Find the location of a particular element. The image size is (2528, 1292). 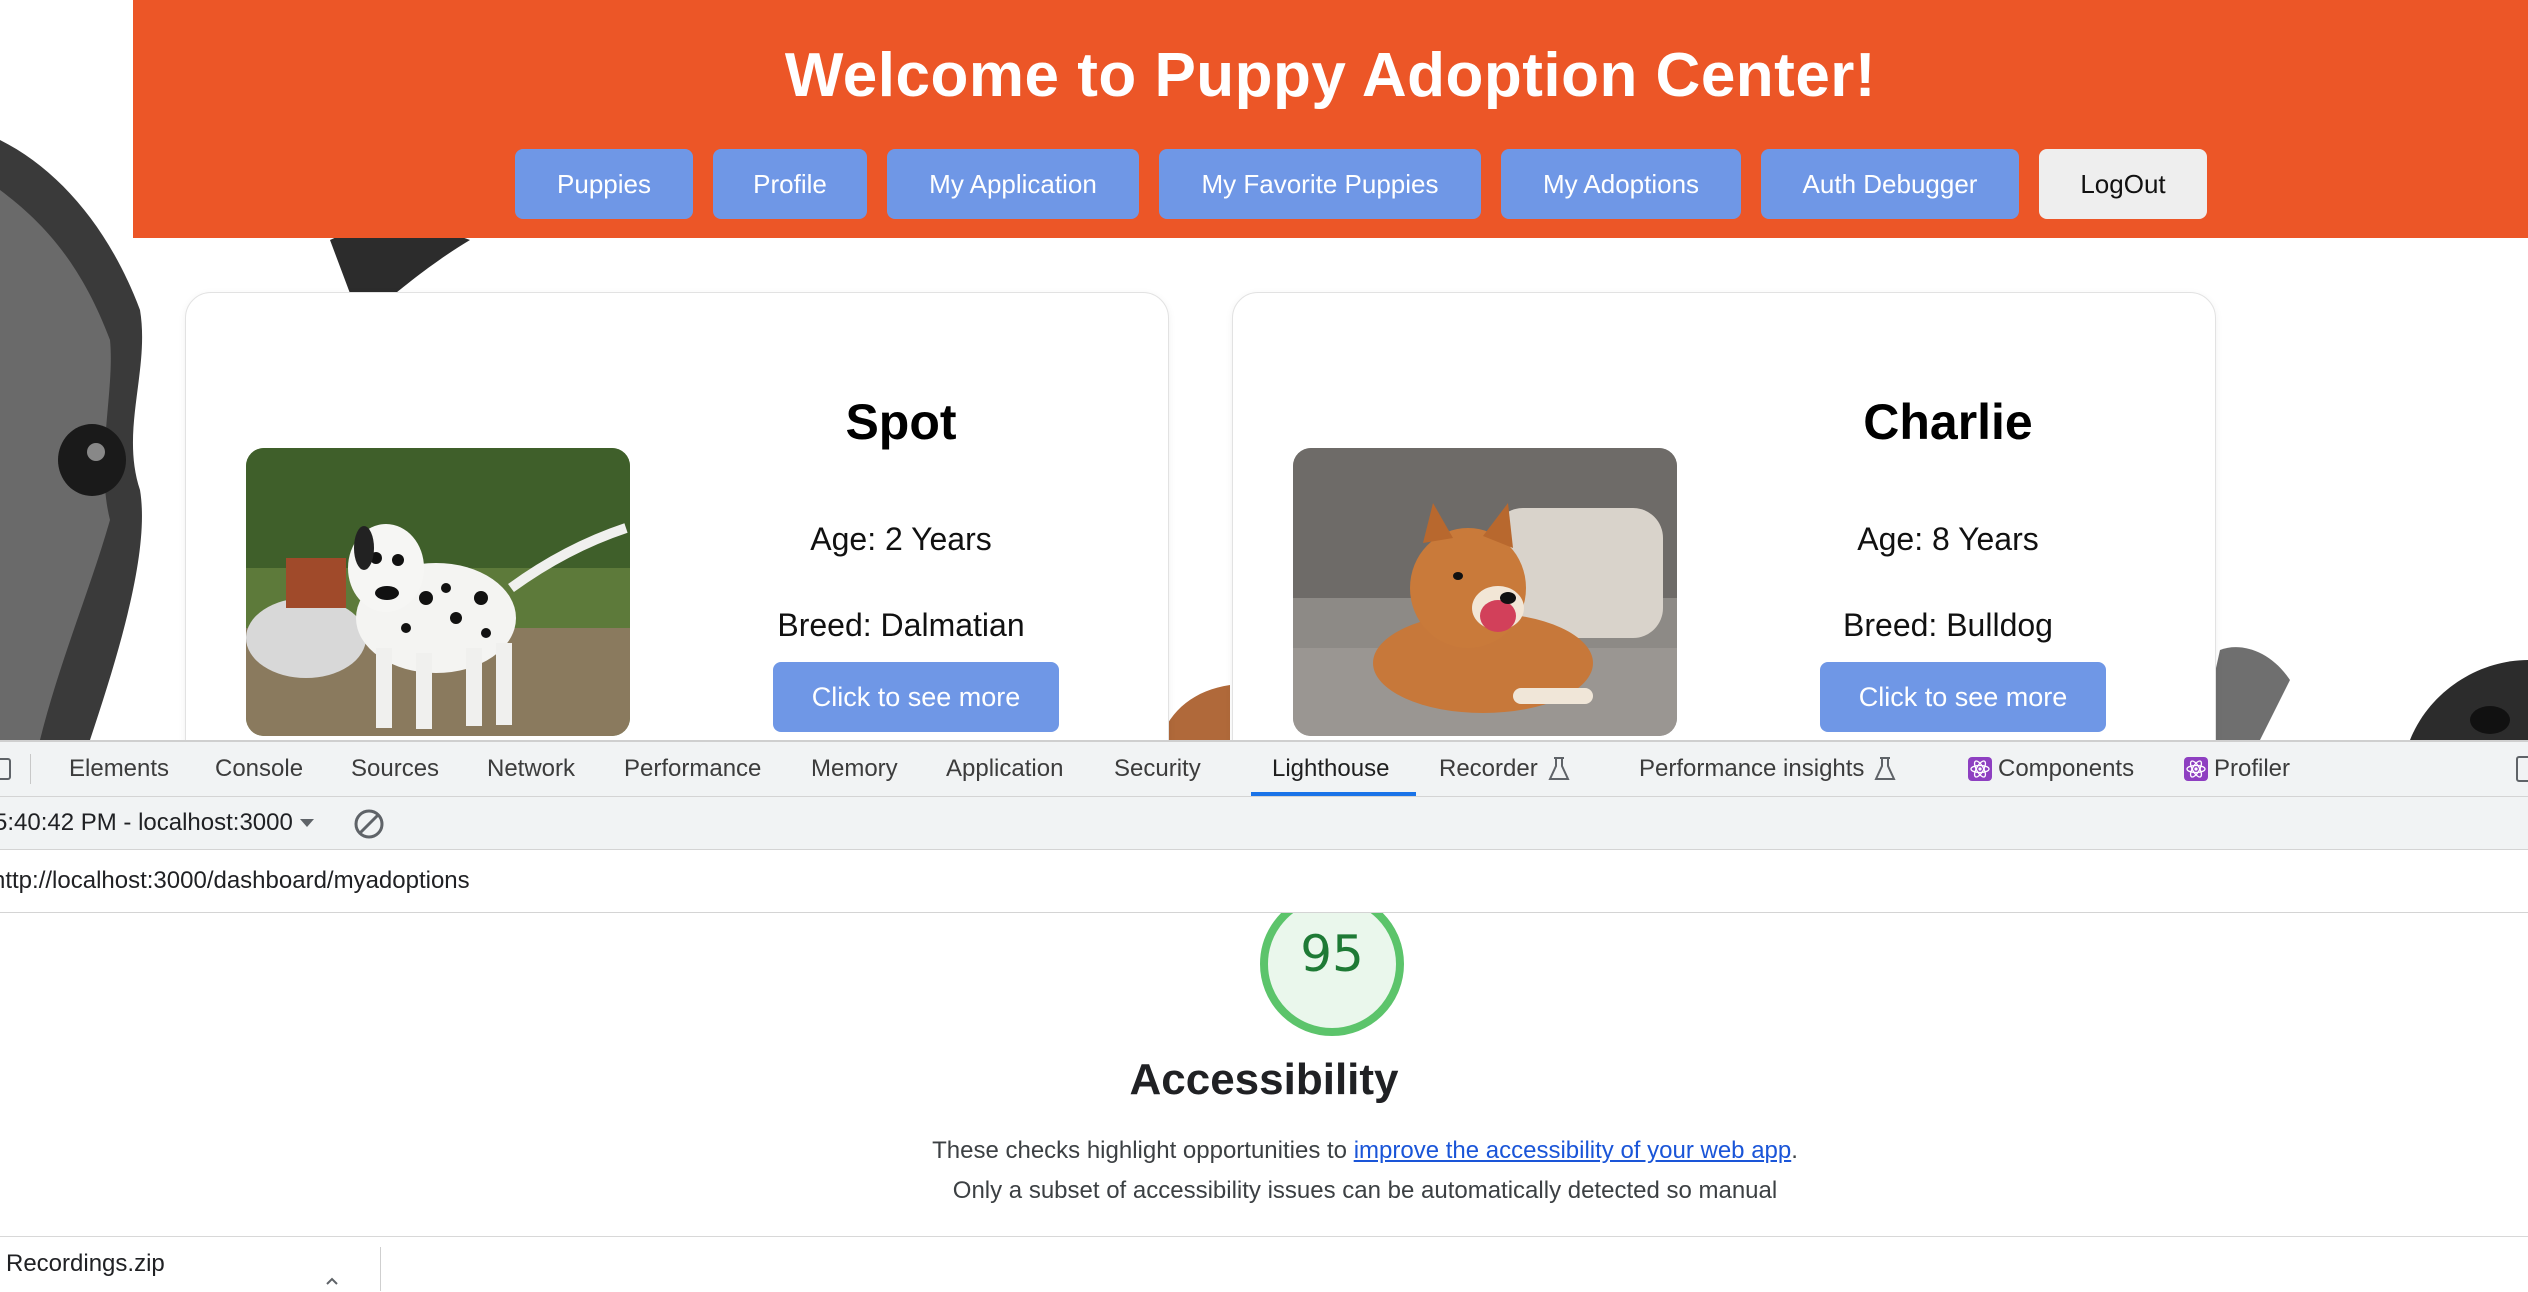

tab-recorder: Recorder is located at coordinates (1504, 769).